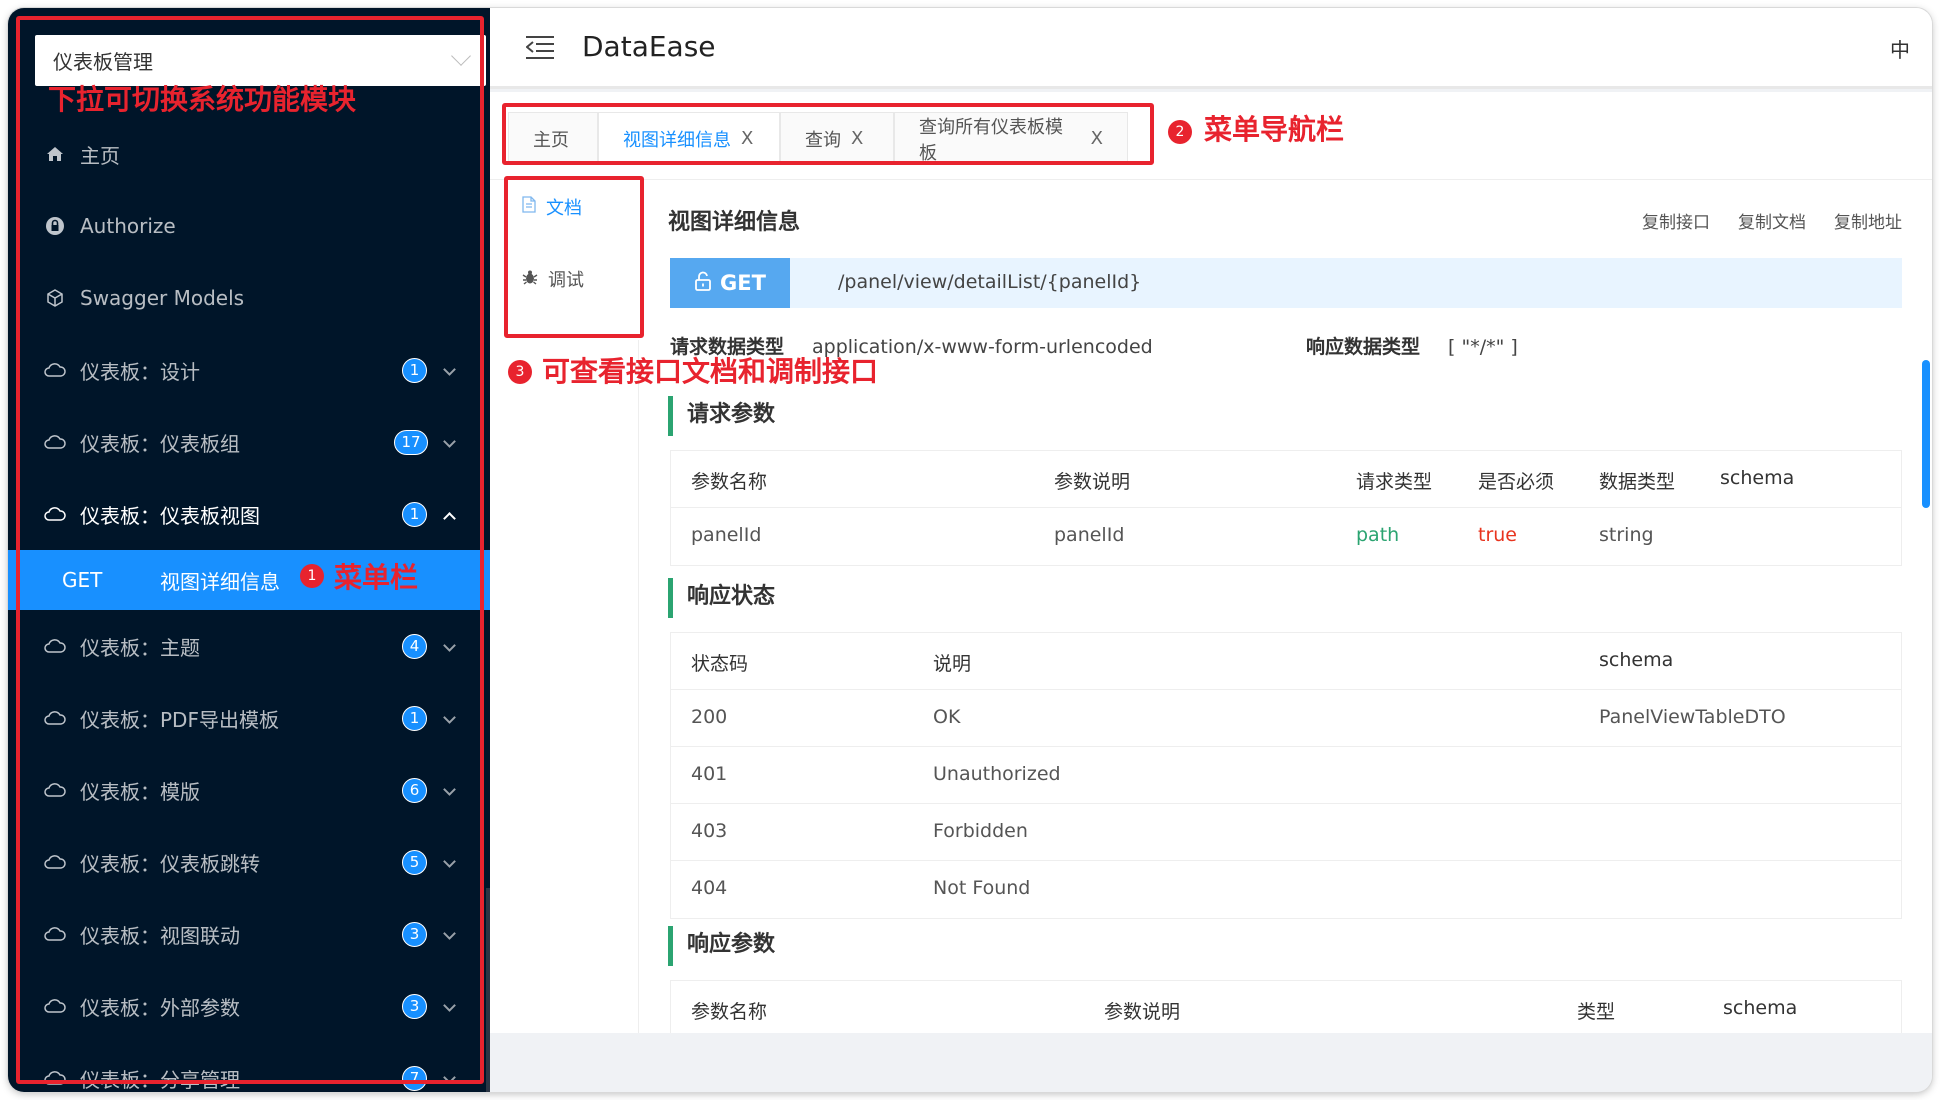 The height and width of the screenshot is (1100, 1940). I want to click on api-path: /panel/view/detailList/{panelId}, so click(990, 282).